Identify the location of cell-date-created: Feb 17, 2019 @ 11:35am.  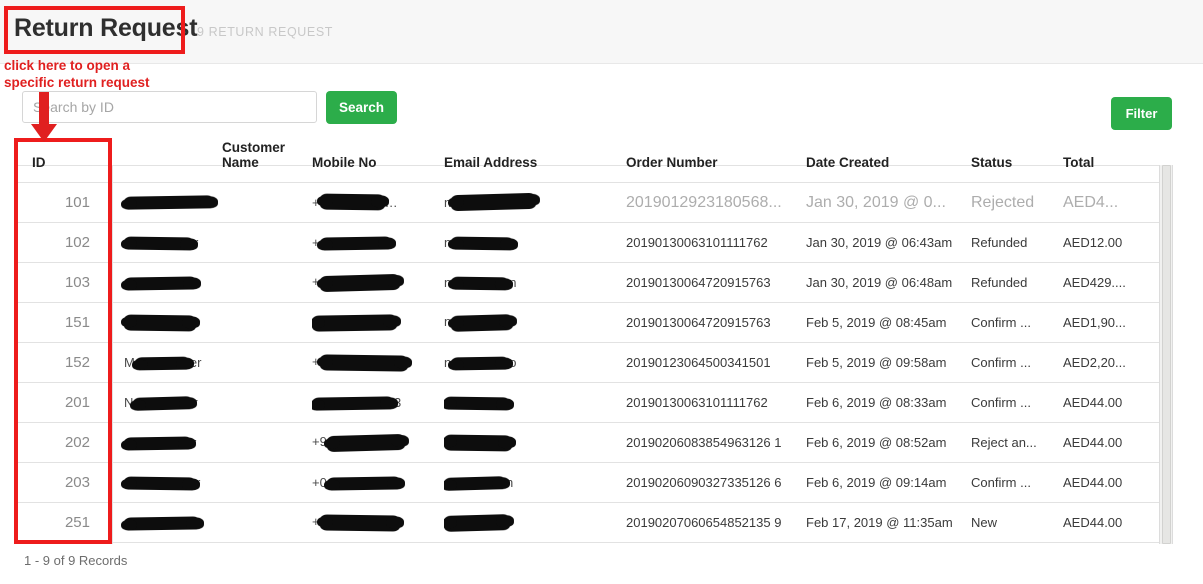
(888, 522).